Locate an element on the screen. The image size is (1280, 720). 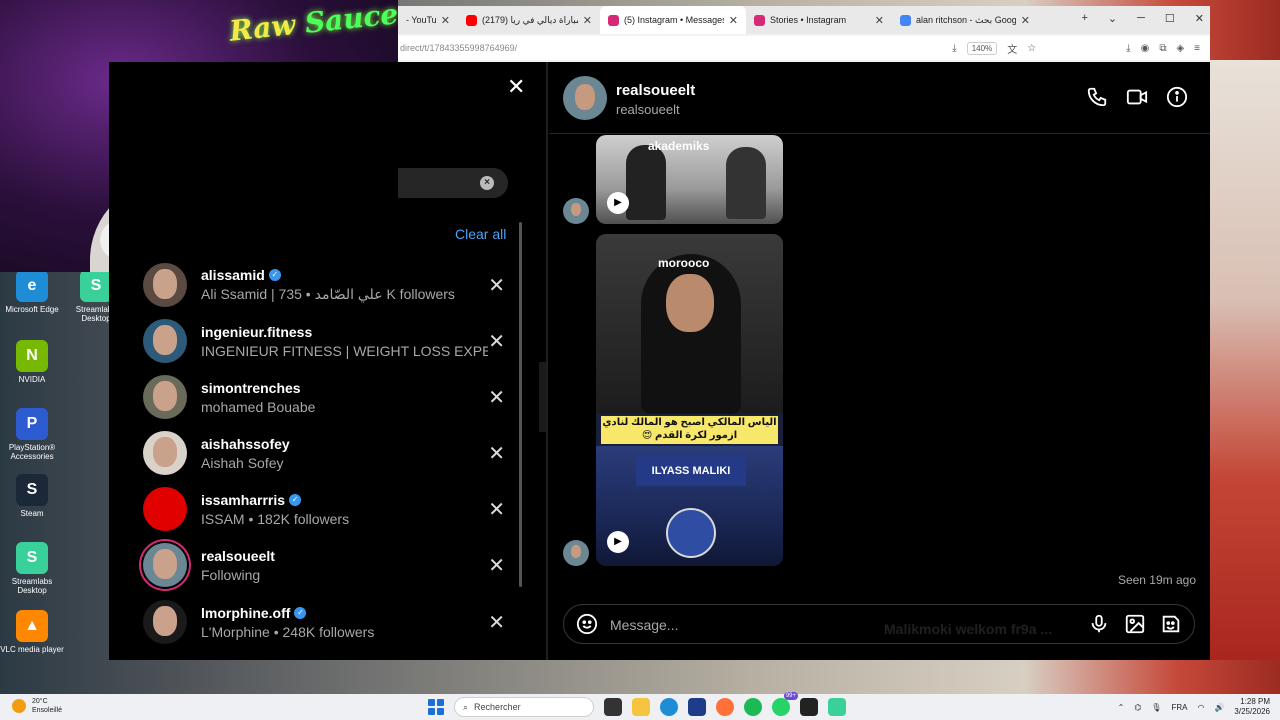
account-icon: ◉ is located at coordinates (1145, 48).